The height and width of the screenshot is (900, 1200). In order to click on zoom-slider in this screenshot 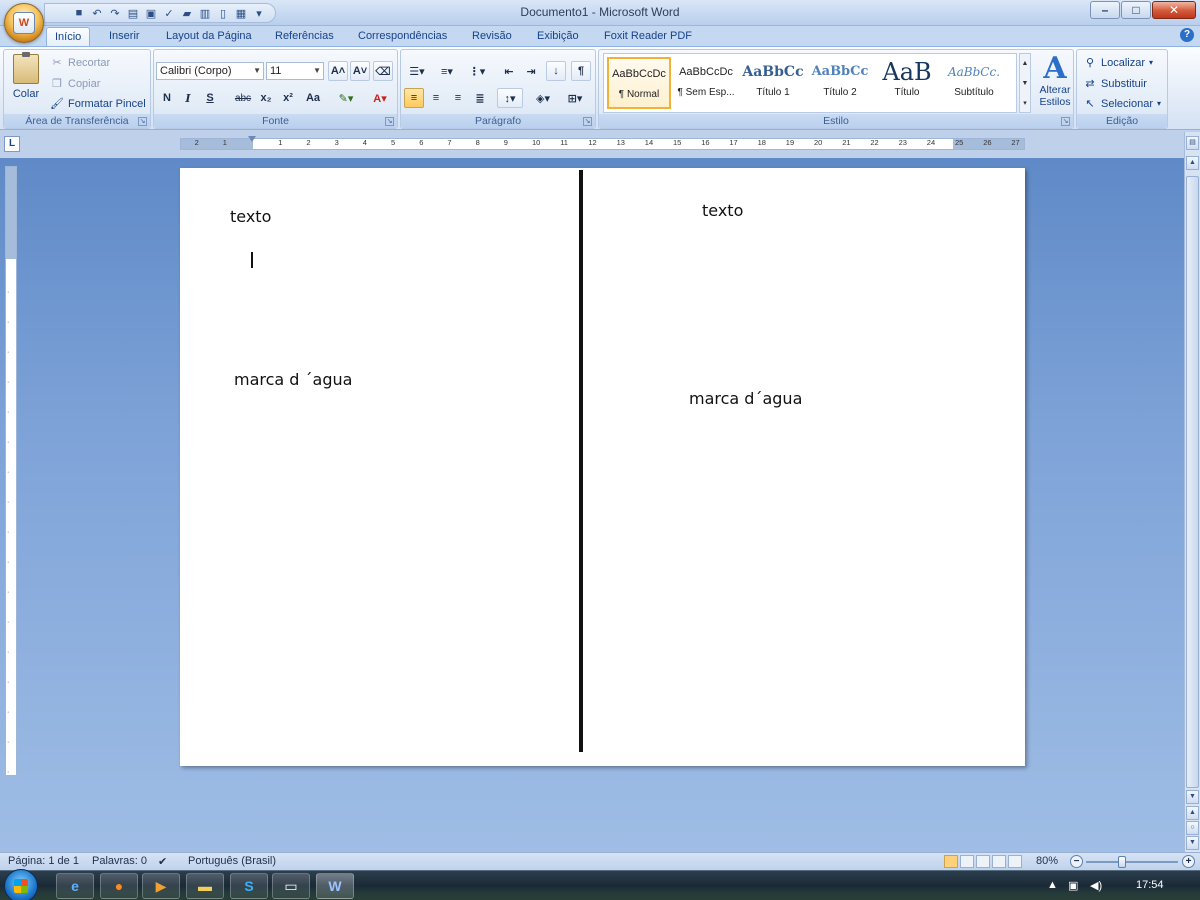, I will do `click(1132, 862)`.